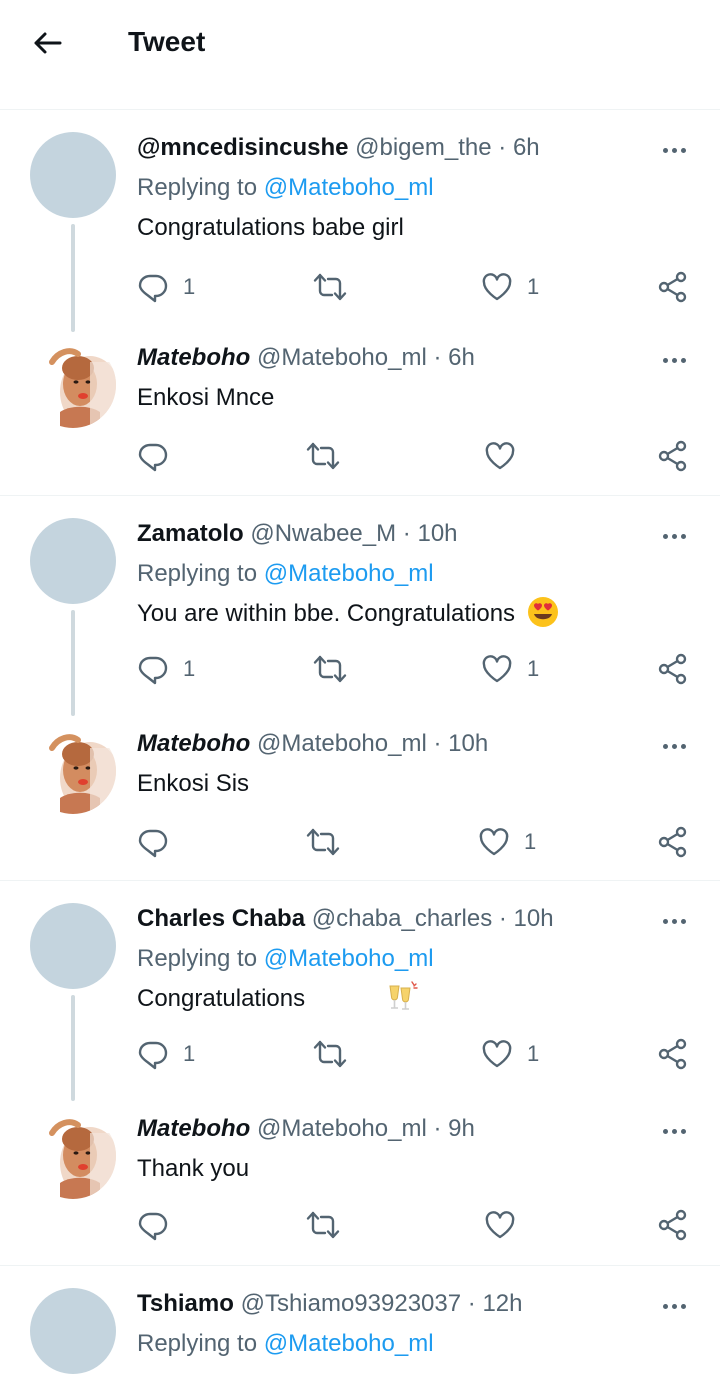 The width and height of the screenshot is (720, 1387). What do you see at coordinates (326, 613) in the screenshot?
I see `tweet-text-content: You are within bbe. Congratulations` at bounding box center [326, 613].